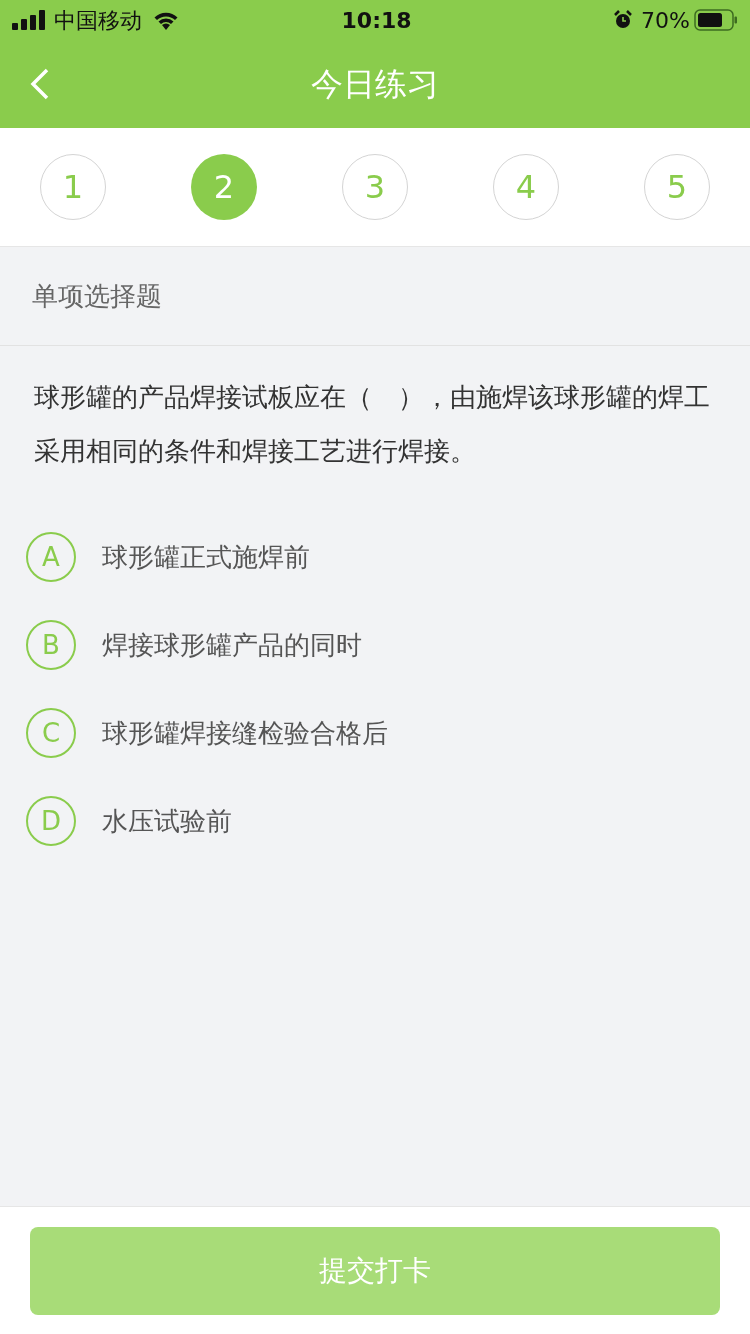  Describe the element at coordinates (677, 187) in the screenshot. I see `question-number-tab: 5` at that location.